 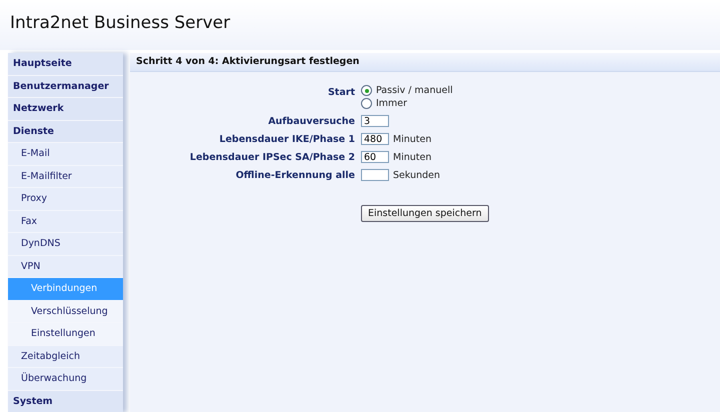 I want to click on radio-label: Immer, so click(x=392, y=103).